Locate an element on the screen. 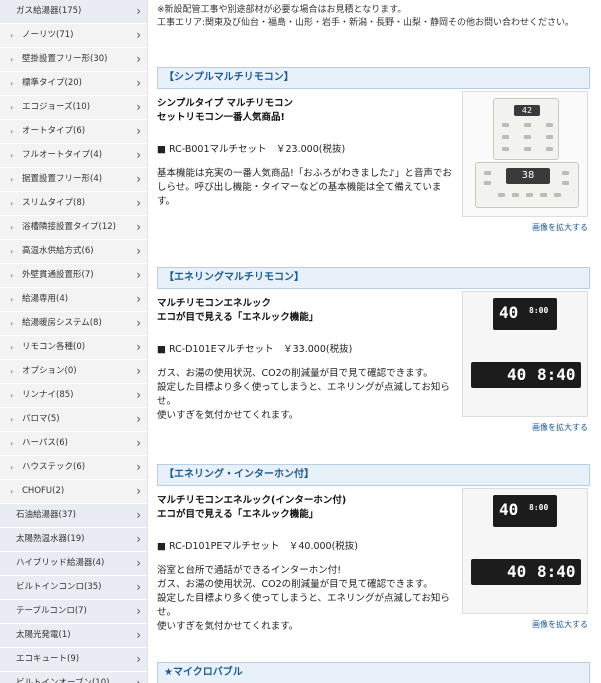  sidebar-item: › リモコン各種(0) › is located at coordinates (73, 348).